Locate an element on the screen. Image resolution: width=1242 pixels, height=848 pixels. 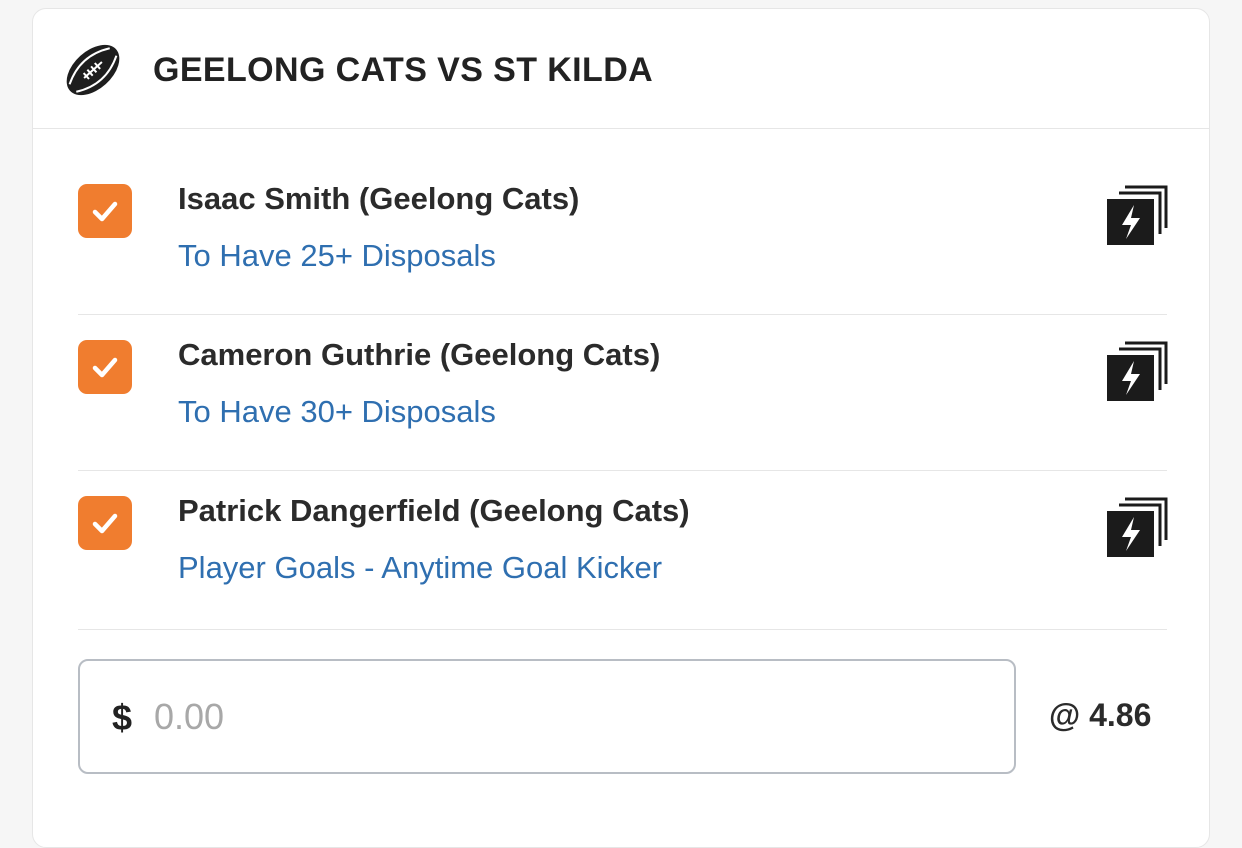
market-link: To Have 30+ Disposals is located at coordinates (337, 412).